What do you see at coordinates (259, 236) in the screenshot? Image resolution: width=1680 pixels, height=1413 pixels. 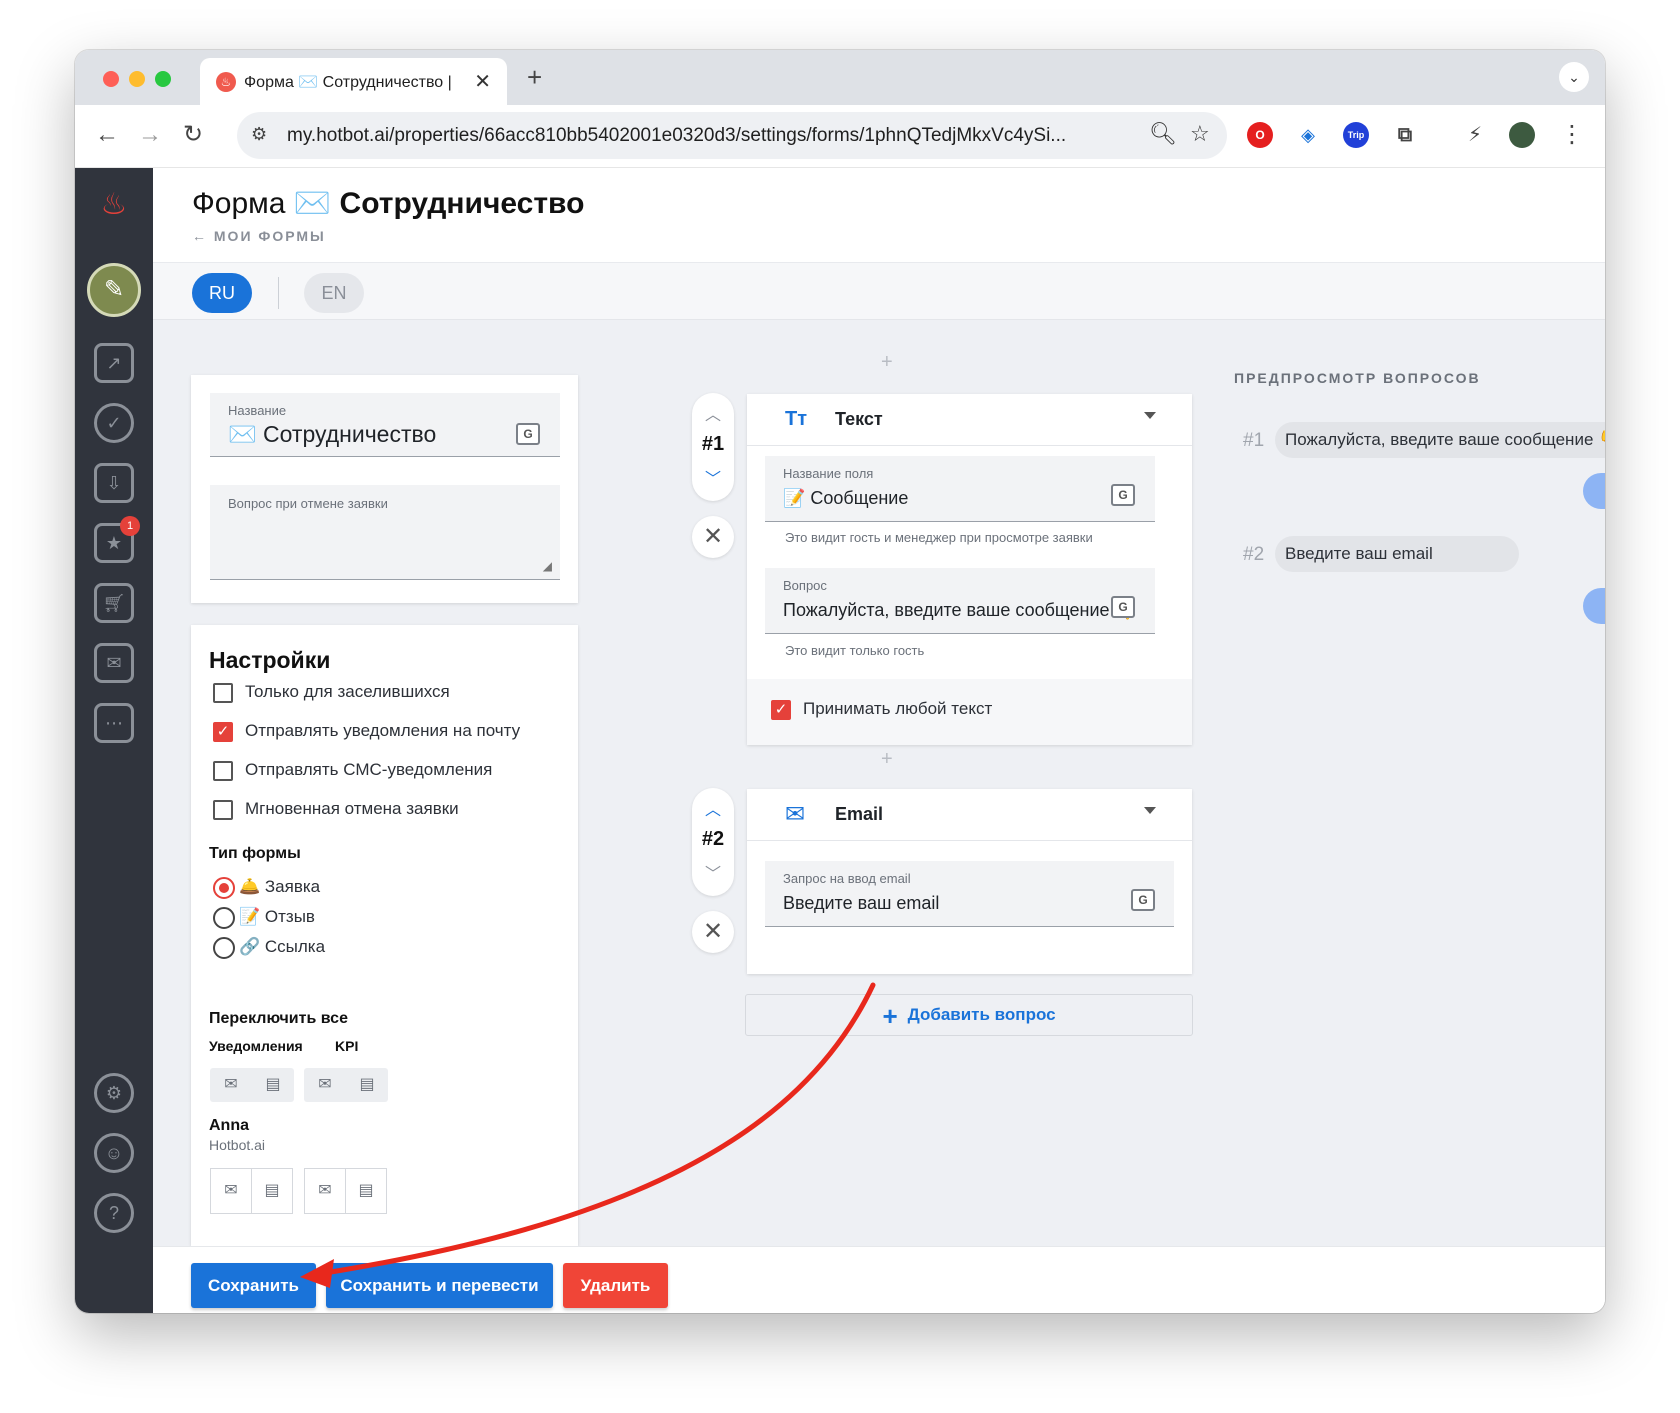 I see `back-to-forms-link: ← МОИ ФОРМЫ` at bounding box center [259, 236].